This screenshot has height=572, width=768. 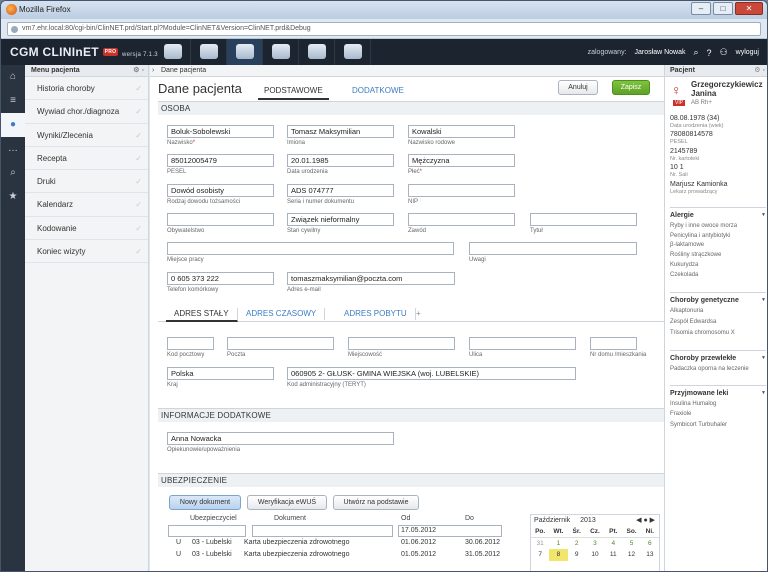 What do you see at coordinates (461, 131) in the screenshot?
I see `family-name-field: Kowalski` at bounding box center [461, 131].